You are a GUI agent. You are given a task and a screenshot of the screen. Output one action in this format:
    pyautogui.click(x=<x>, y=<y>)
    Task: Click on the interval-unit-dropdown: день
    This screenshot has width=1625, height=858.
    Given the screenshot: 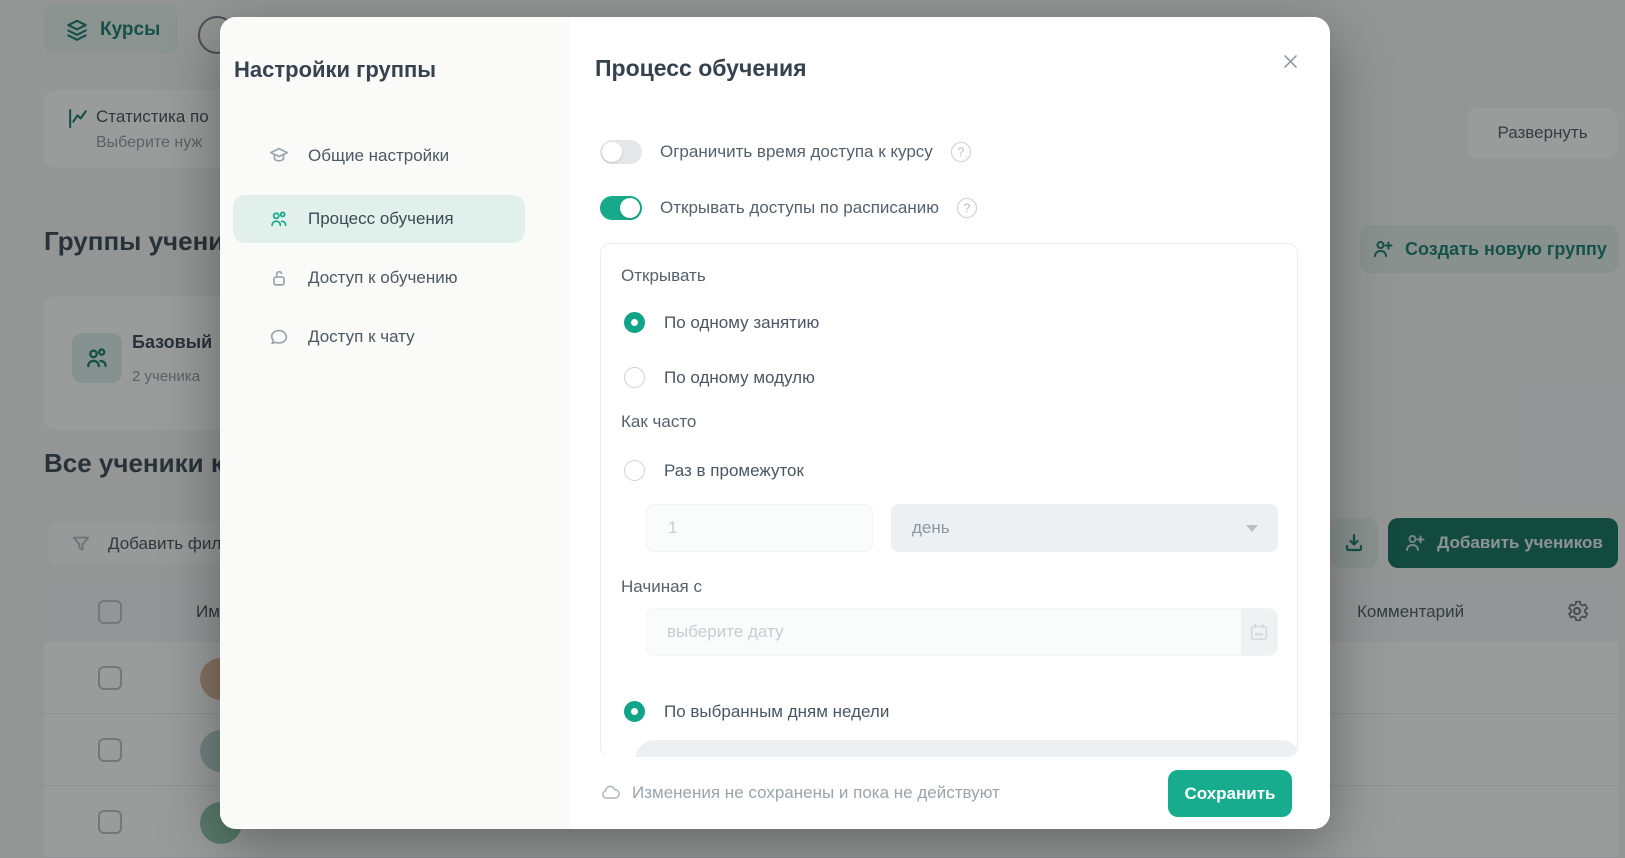 What is the action you would take?
    pyautogui.click(x=1084, y=528)
    